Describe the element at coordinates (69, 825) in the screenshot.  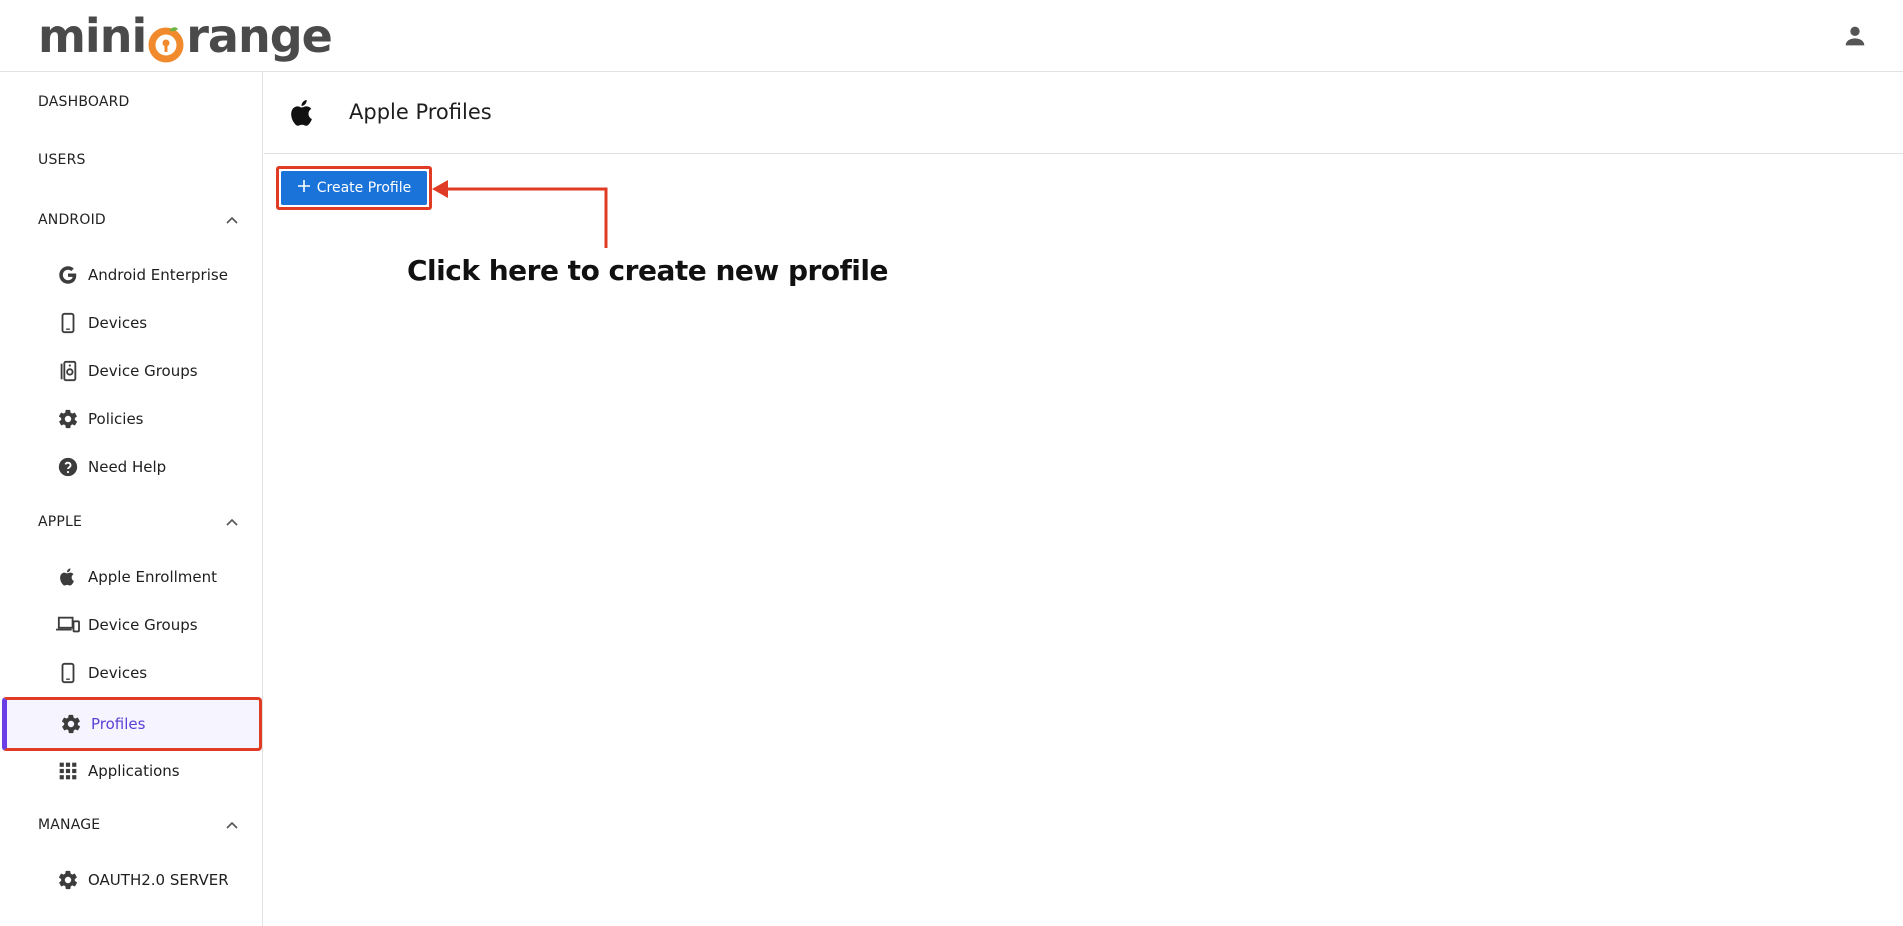
I see `section-manage-header: MANAGE` at that location.